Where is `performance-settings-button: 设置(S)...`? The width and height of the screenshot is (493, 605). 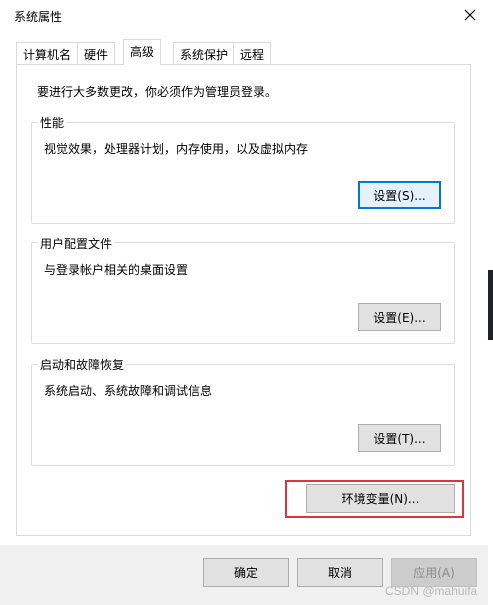
performance-settings-button: 设置(S)... is located at coordinates (399, 195).